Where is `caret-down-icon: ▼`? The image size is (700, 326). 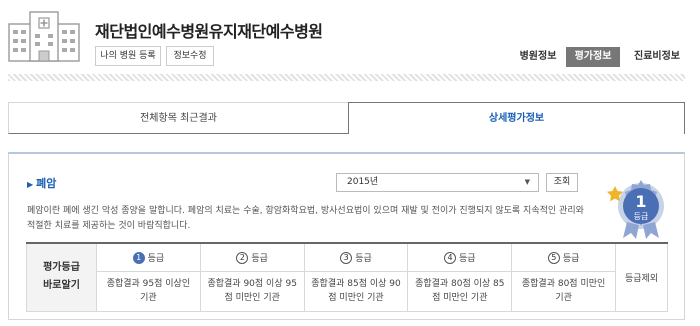
caret-down-icon: ▼ is located at coordinates (527, 182).